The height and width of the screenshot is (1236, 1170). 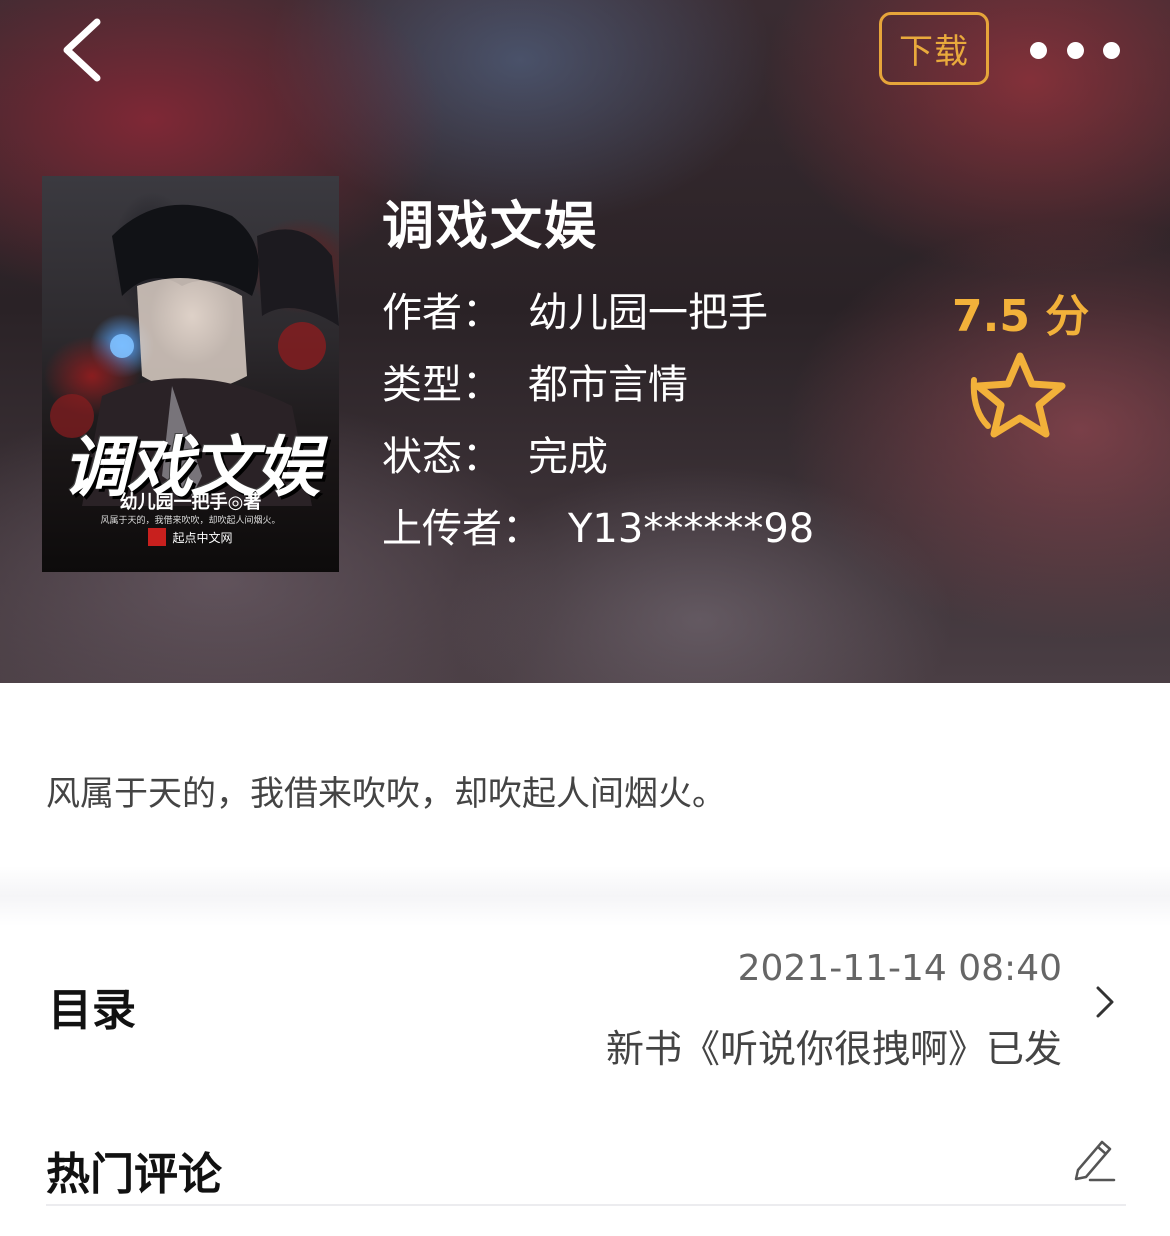 What do you see at coordinates (1105, 1002) in the screenshot?
I see `chevron-right-icon` at bounding box center [1105, 1002].